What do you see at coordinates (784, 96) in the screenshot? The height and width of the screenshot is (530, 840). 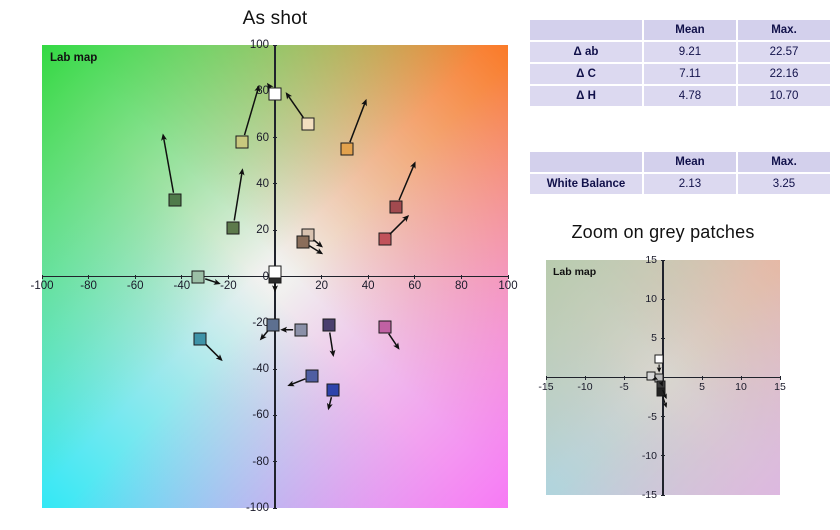 I see `delta-h-max: 10.70` at bounding box center [784, 96].